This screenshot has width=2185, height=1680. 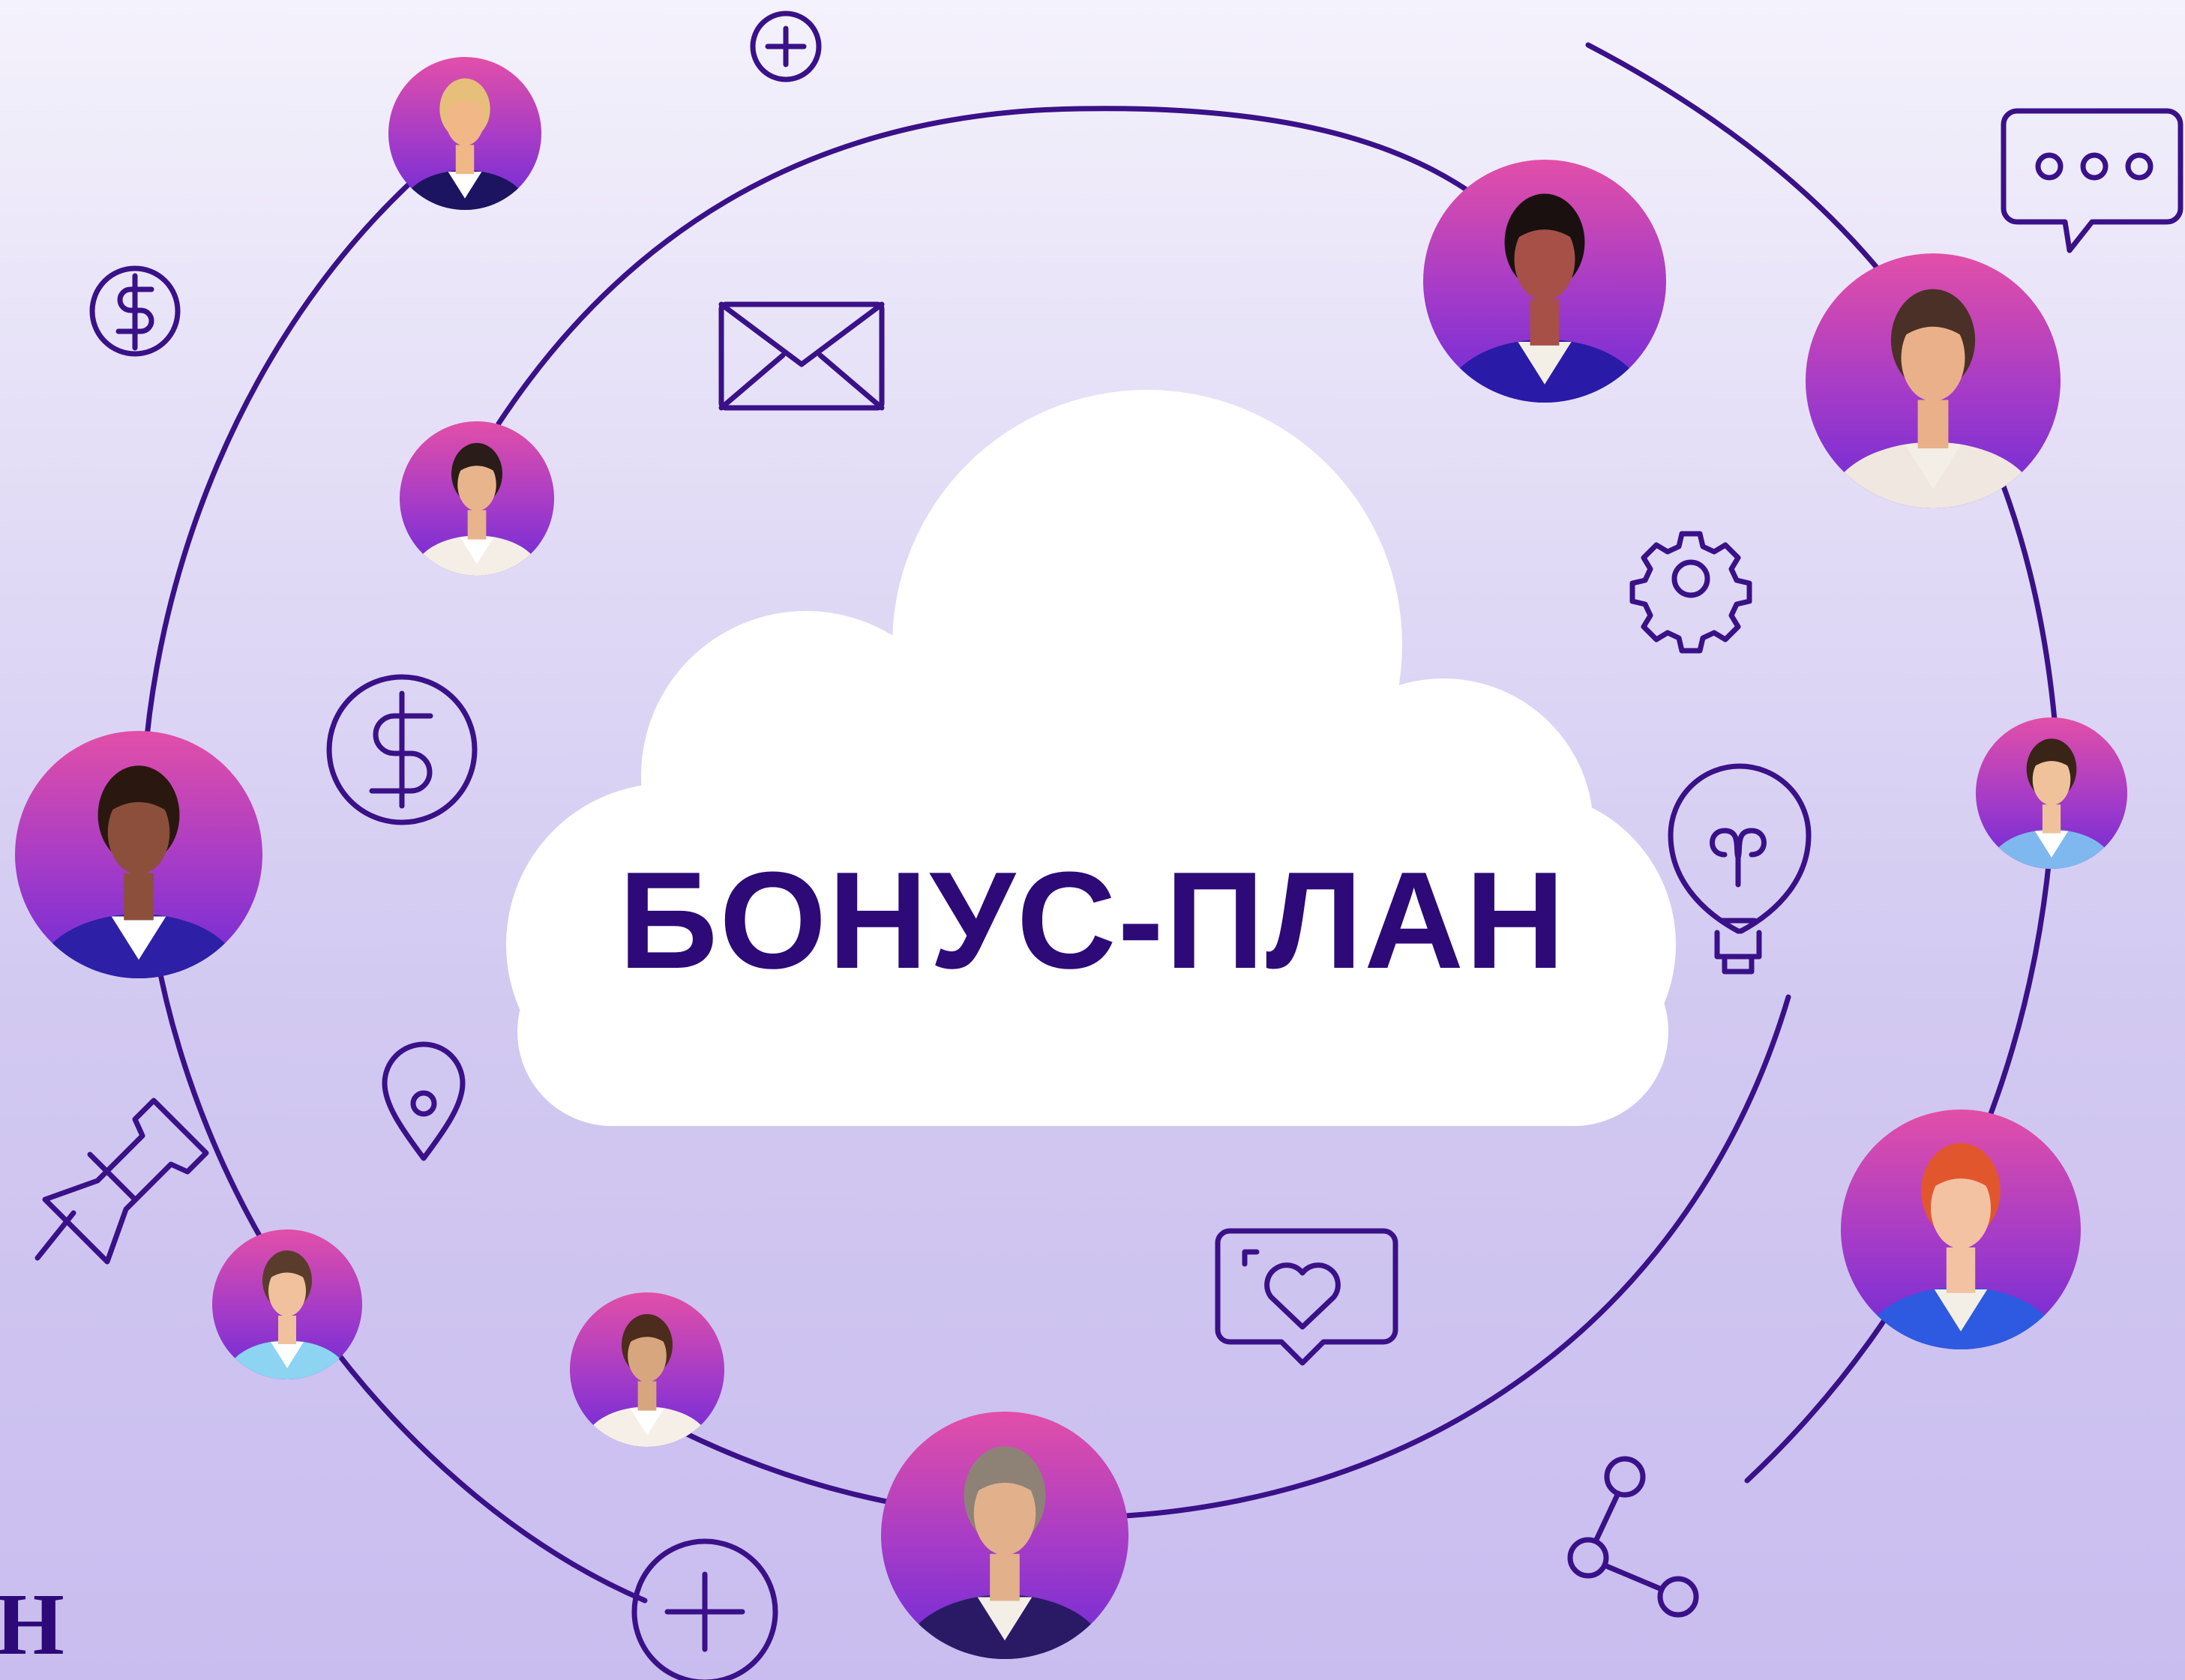 I want to click on corner-text-fragment: Н, so click(x=32, y=1624).